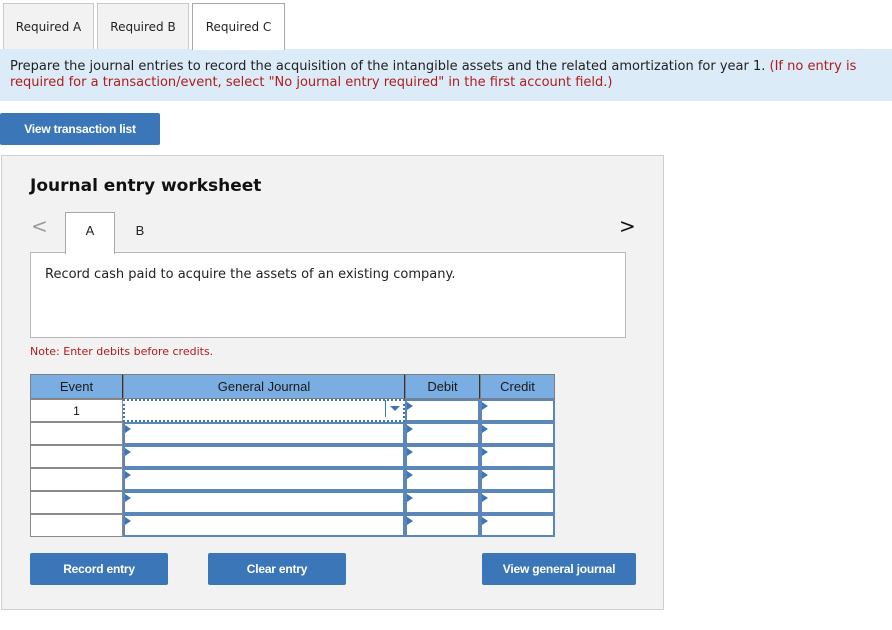  I want to click on subtab-a: A, so click(90, 233).